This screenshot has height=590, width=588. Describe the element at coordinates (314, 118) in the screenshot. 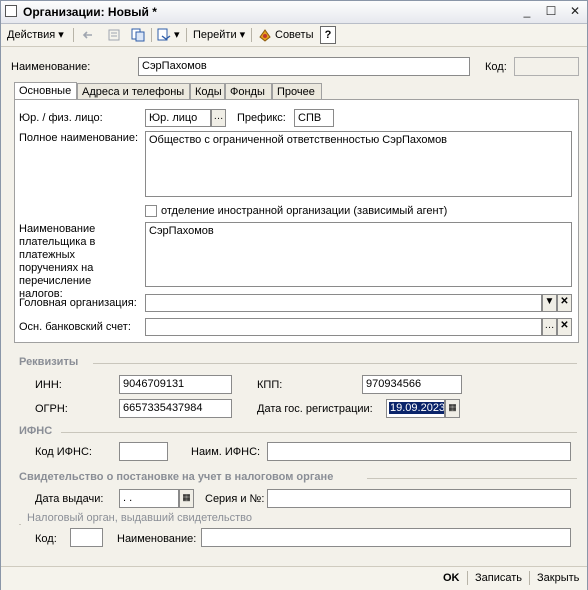

I see `prefix-input: СПВ` at that location.